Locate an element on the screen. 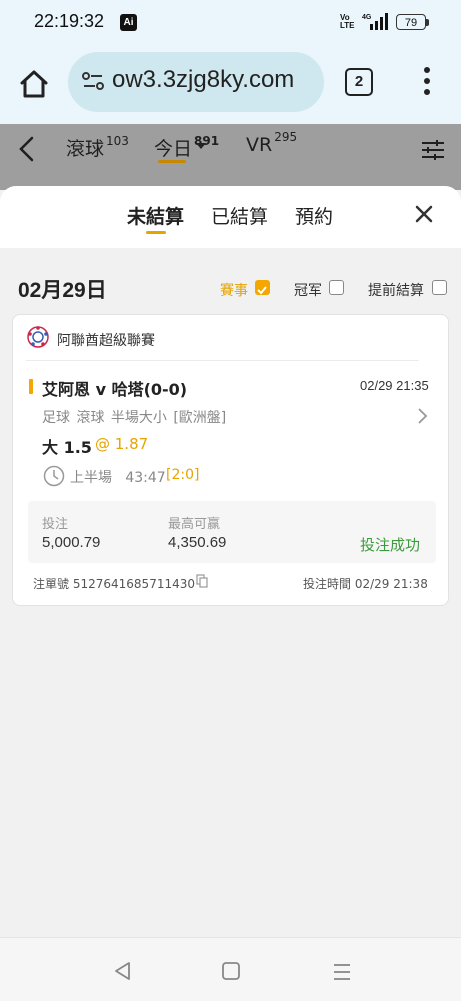 This screenshot has height=1001, width=461. stake-label: 投注 is located at coordinates (55, 524).